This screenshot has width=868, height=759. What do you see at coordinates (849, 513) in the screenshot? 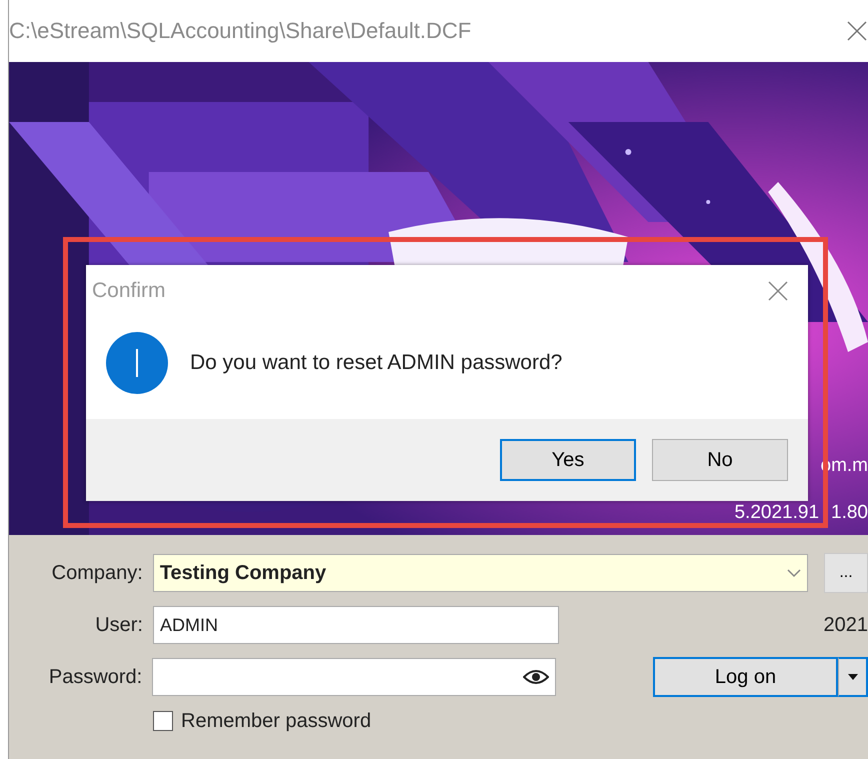
I see `version-text: 1.80` at bounding box center [849, 513].